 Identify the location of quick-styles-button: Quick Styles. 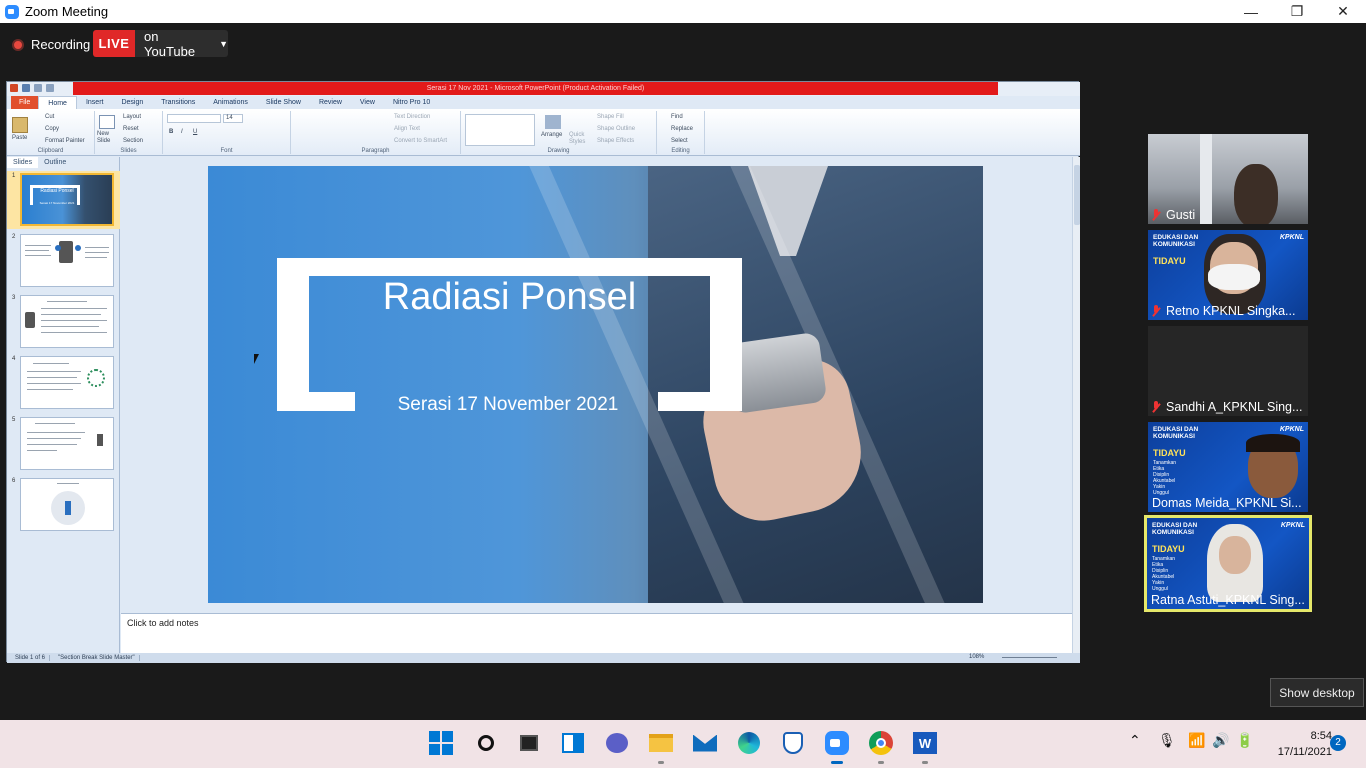
(579, 139).